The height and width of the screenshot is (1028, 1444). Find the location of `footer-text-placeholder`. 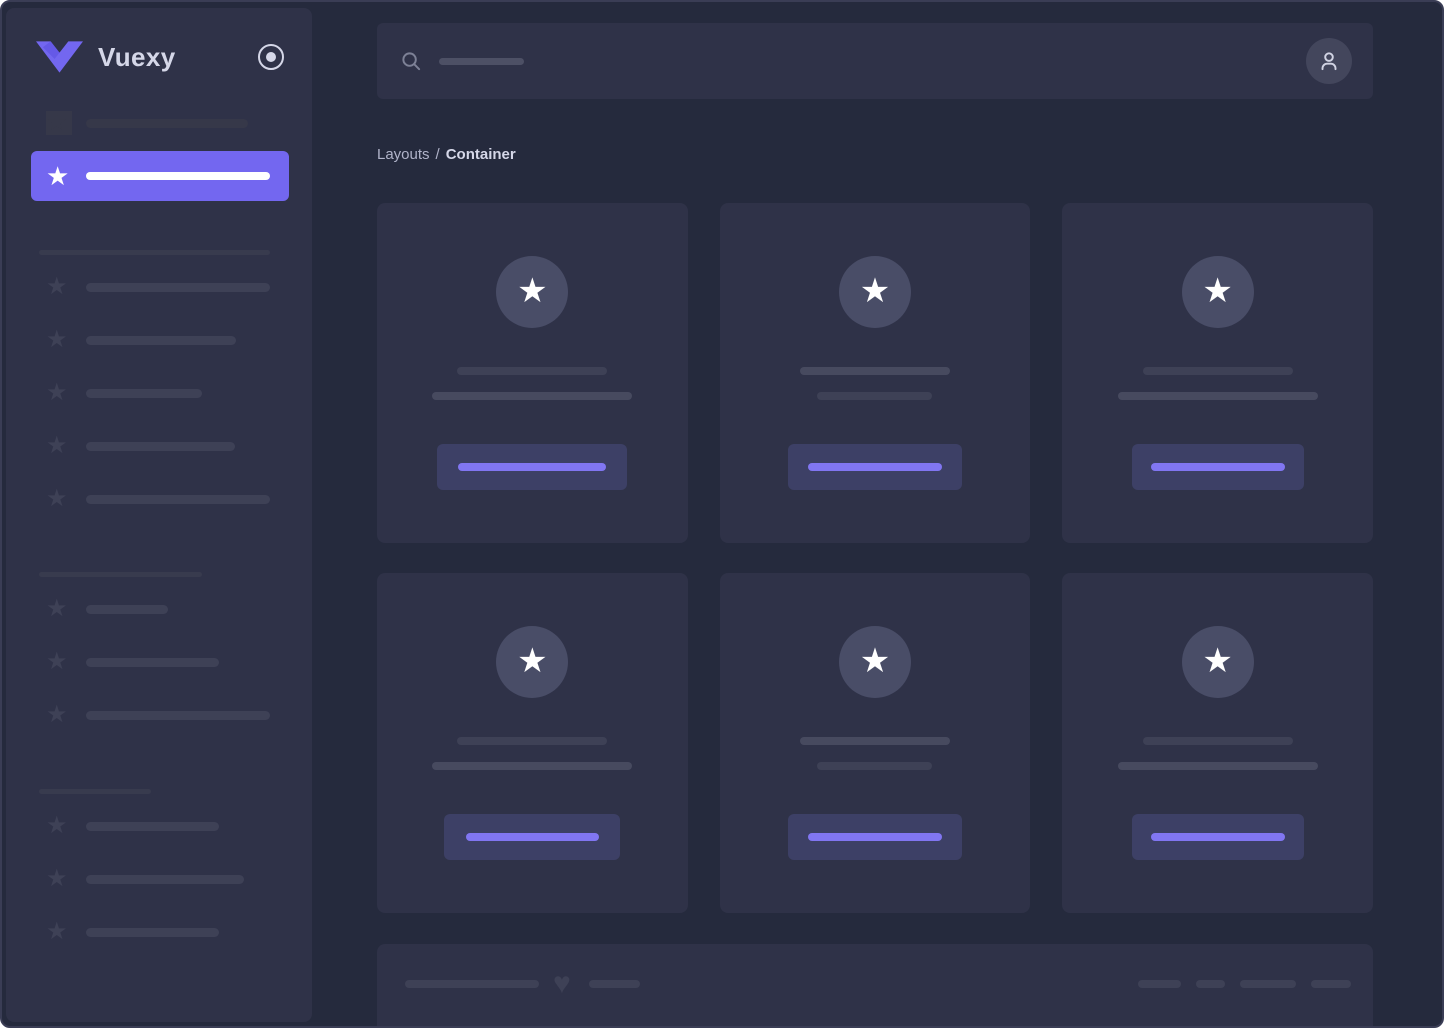

footer-text-placeholder is located at coordinates (614, 984).